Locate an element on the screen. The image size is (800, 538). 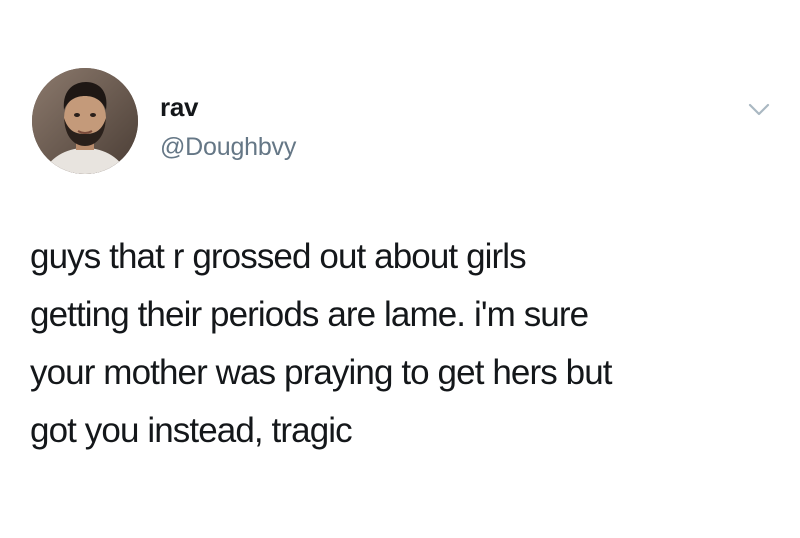
author-handle: @Doughbvy is located at coordinates (228, 147).